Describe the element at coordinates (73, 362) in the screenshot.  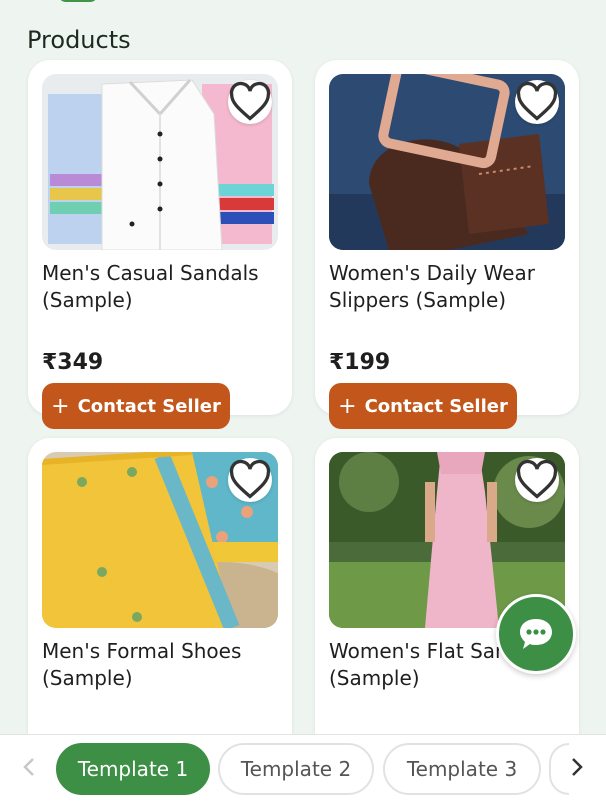
I see `product-price: ₹349` at that location.